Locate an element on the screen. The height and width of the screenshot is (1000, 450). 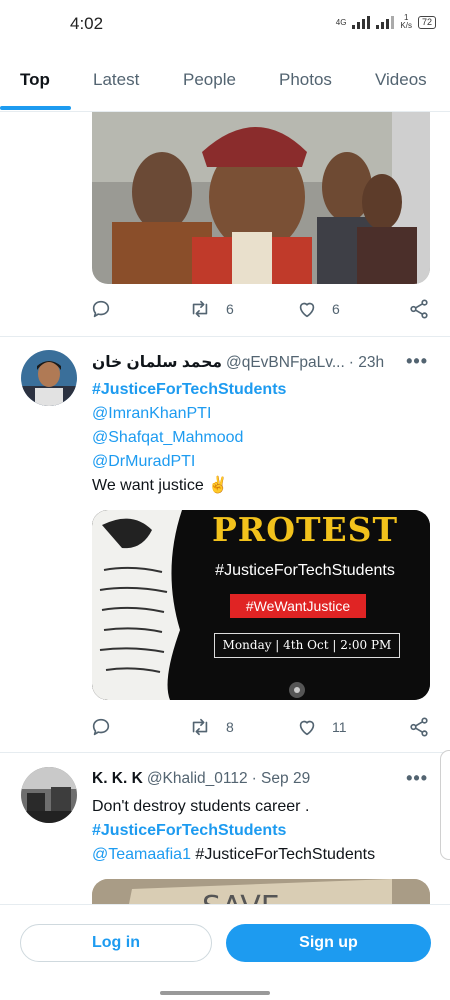
active-tab-indicator is located at coordinates (35, 108).